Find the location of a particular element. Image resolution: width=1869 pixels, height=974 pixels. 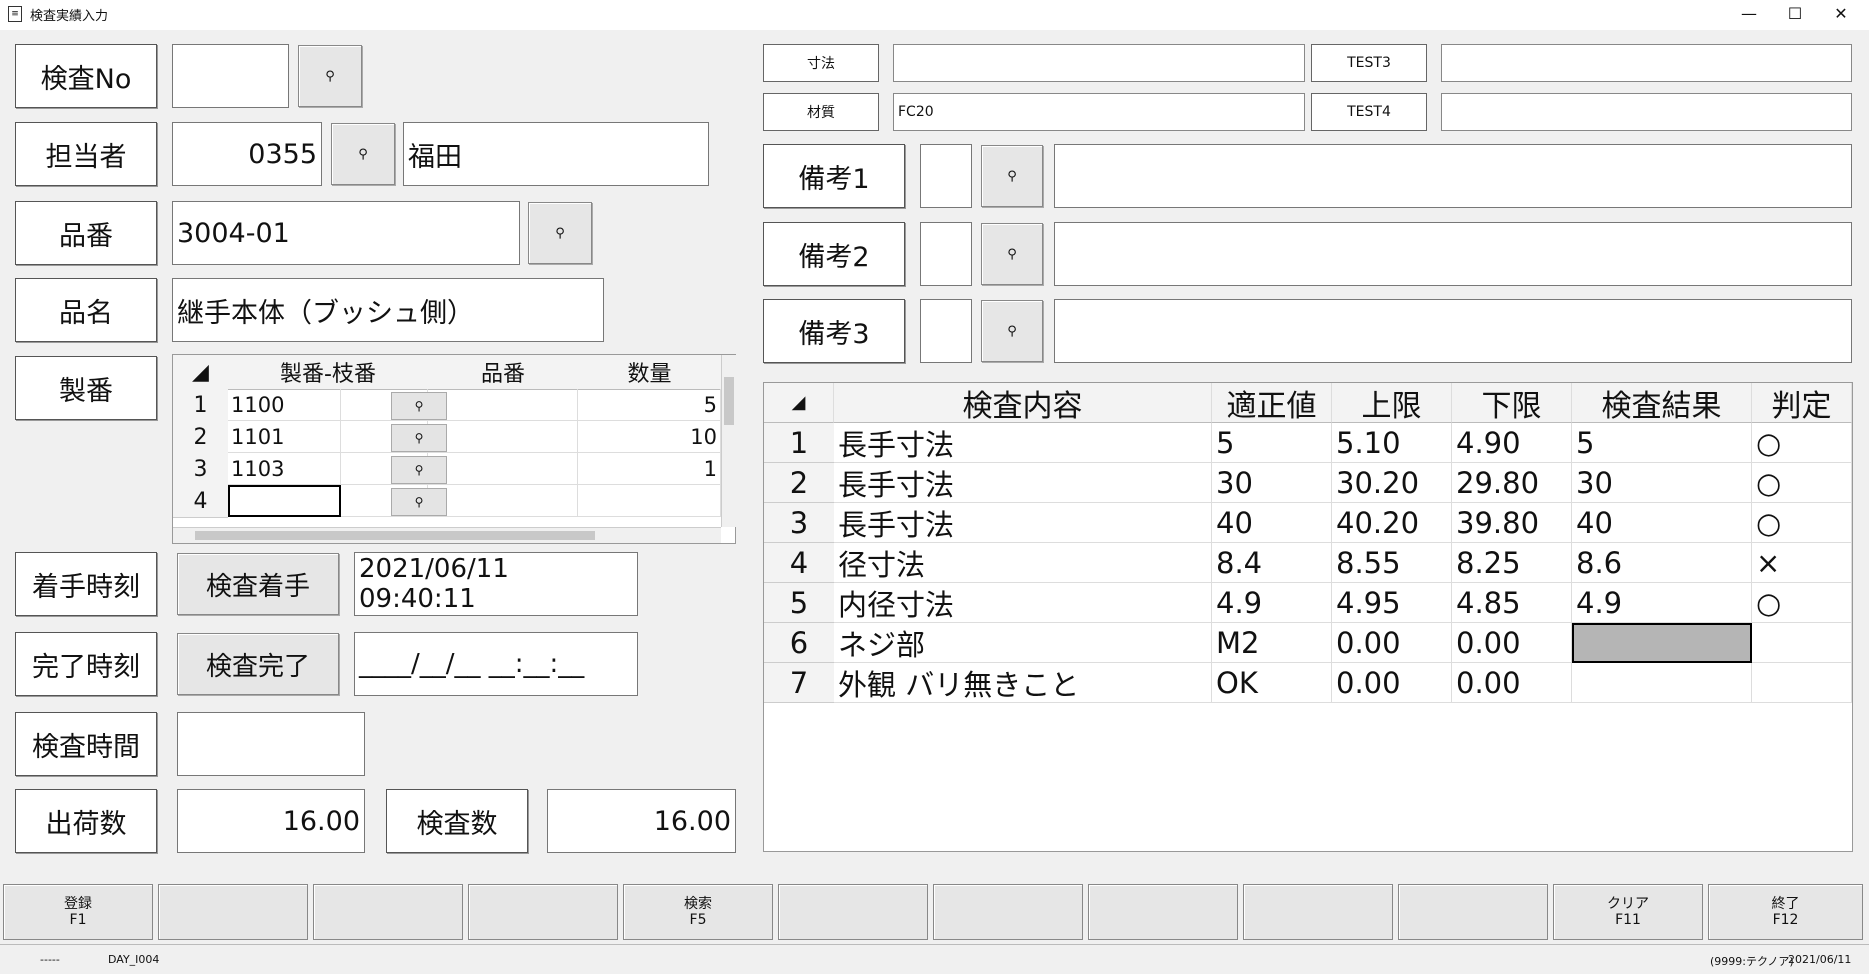

ship-qty-field: 16.00 is located at coordinates (271, 821).